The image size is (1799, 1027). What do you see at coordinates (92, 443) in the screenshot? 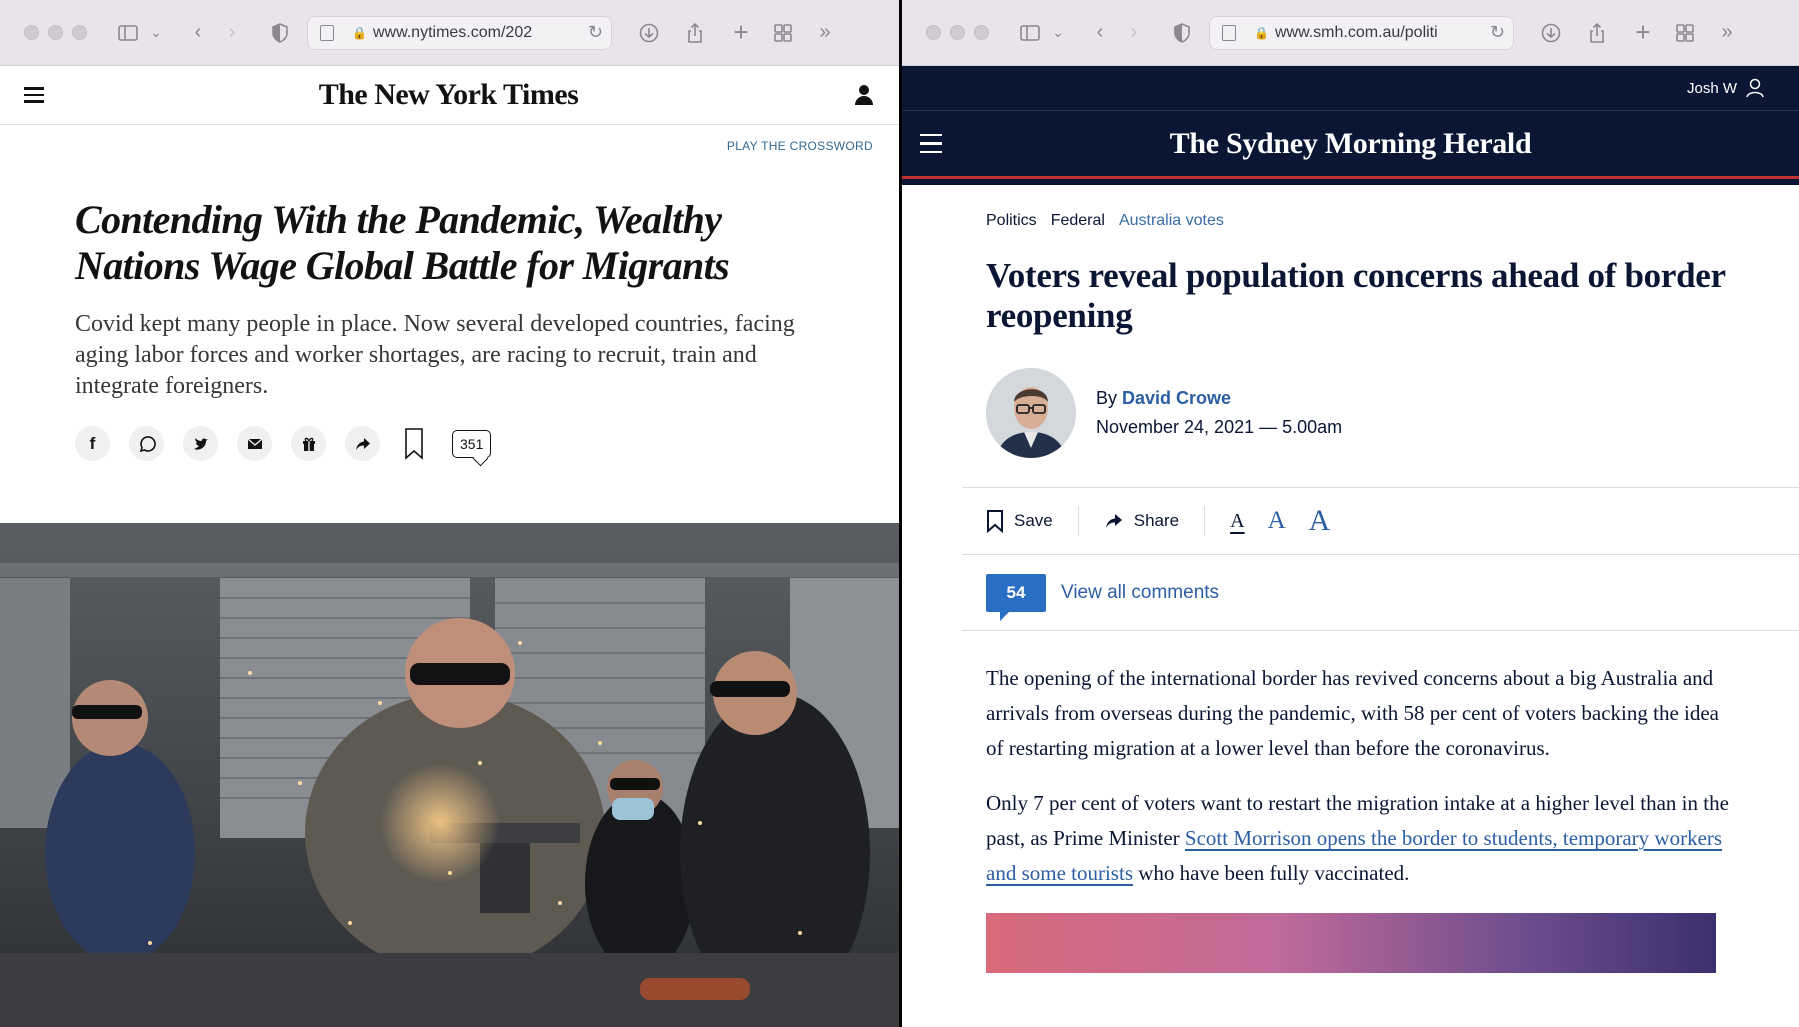
I see `facebook-icon: f` at bounding box center [92, 443].